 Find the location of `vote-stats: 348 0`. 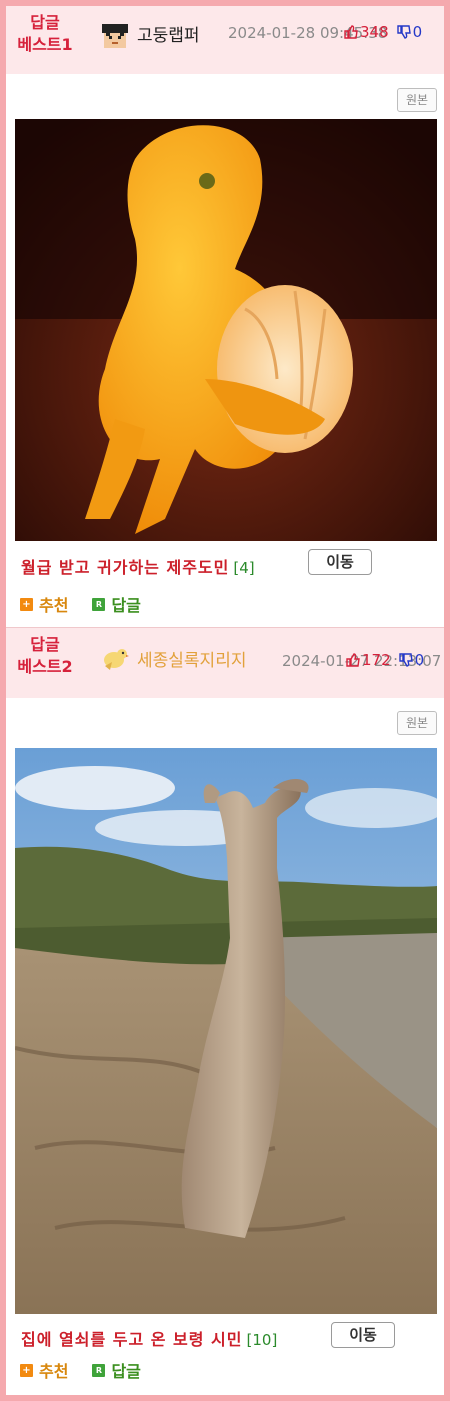

vote-stats: 348 0 is located at coordinates (383, 32).